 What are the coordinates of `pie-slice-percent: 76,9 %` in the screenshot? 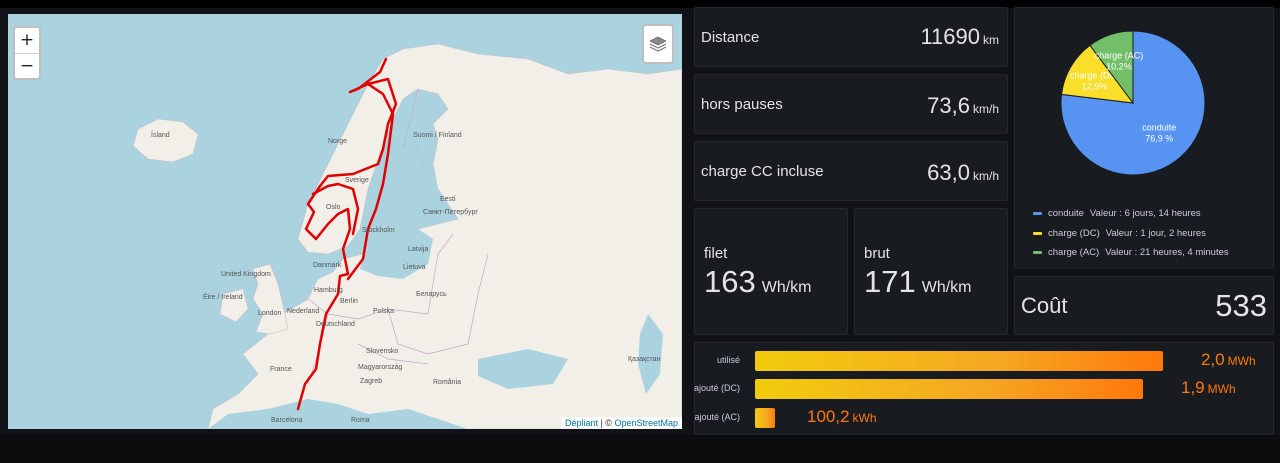 It's located at (1159, 139).